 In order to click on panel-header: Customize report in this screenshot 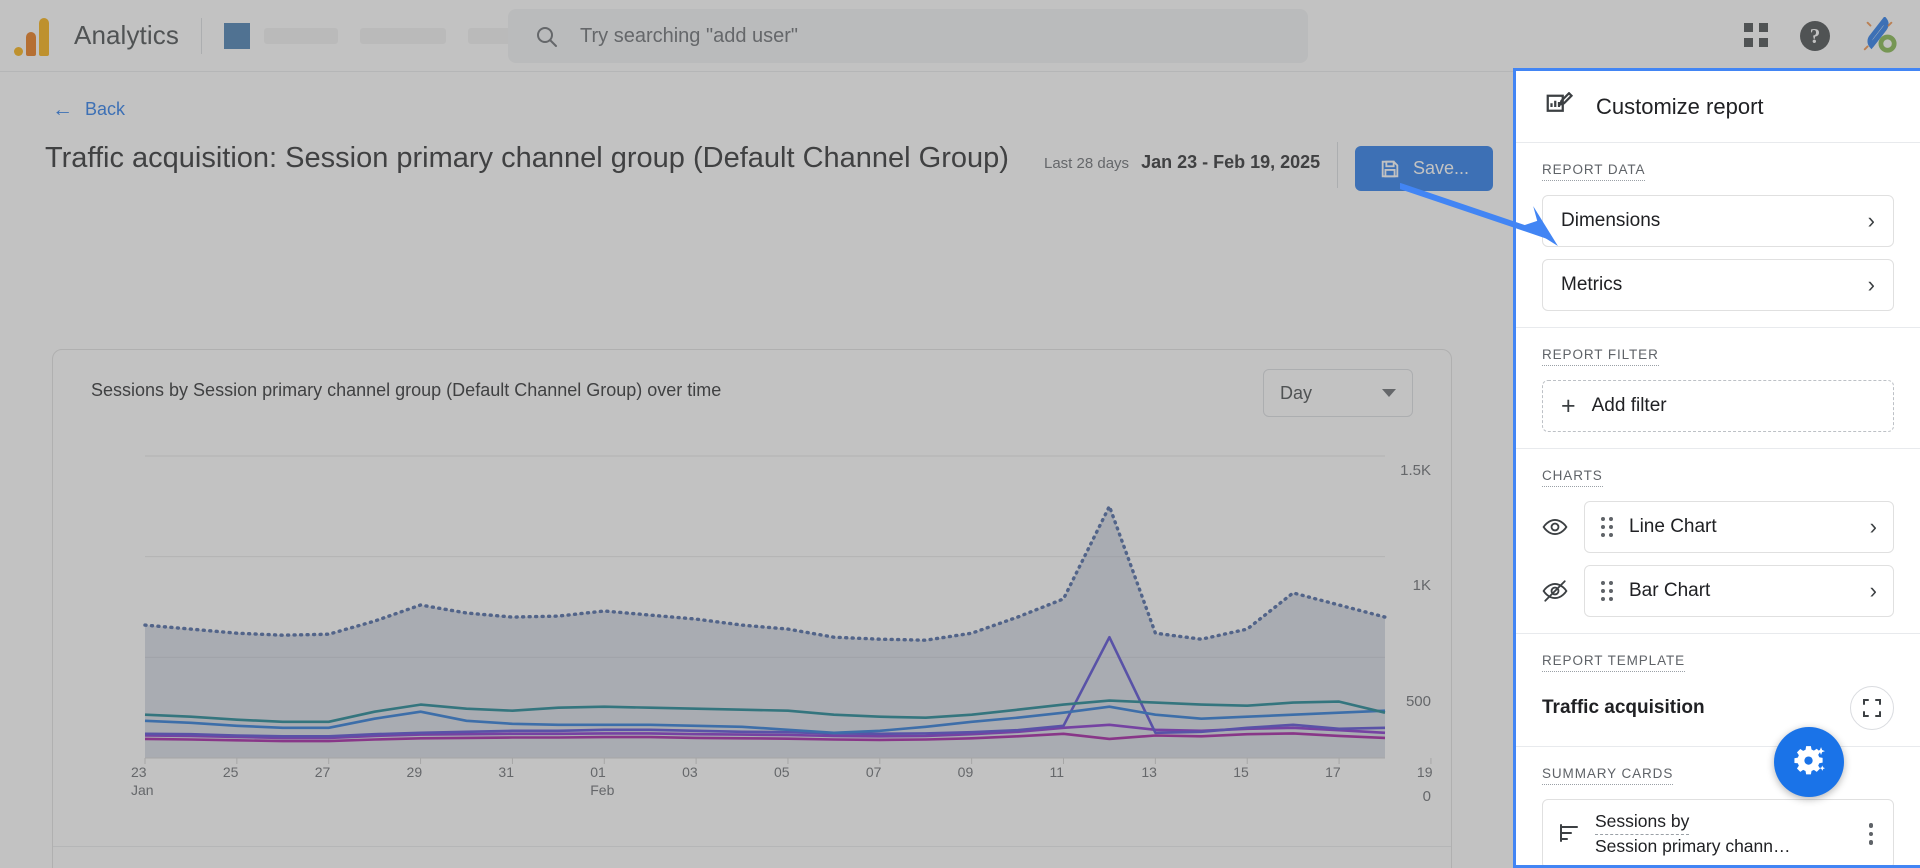, I will do `click(1718, 107)`.